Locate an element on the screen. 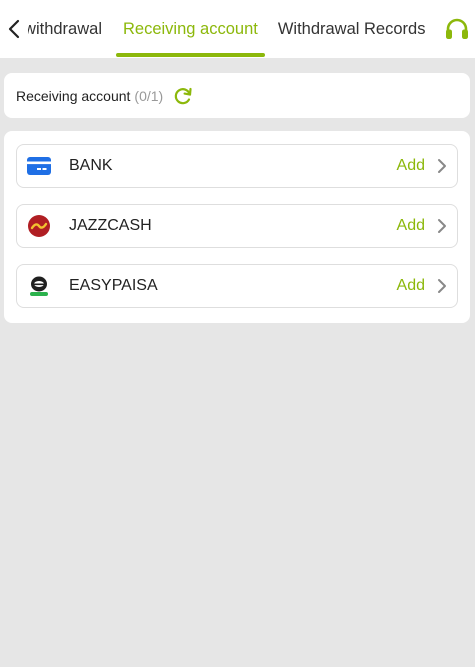  payment-method-easypaisa: EASYPAISA Add is located at coordinates (237, 286).